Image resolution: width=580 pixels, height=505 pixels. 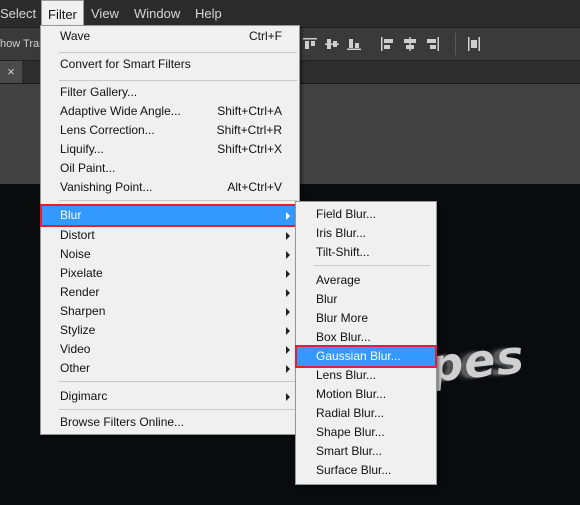 I want to click on align-bottom-edges-icon, so click(x=354, y=44).